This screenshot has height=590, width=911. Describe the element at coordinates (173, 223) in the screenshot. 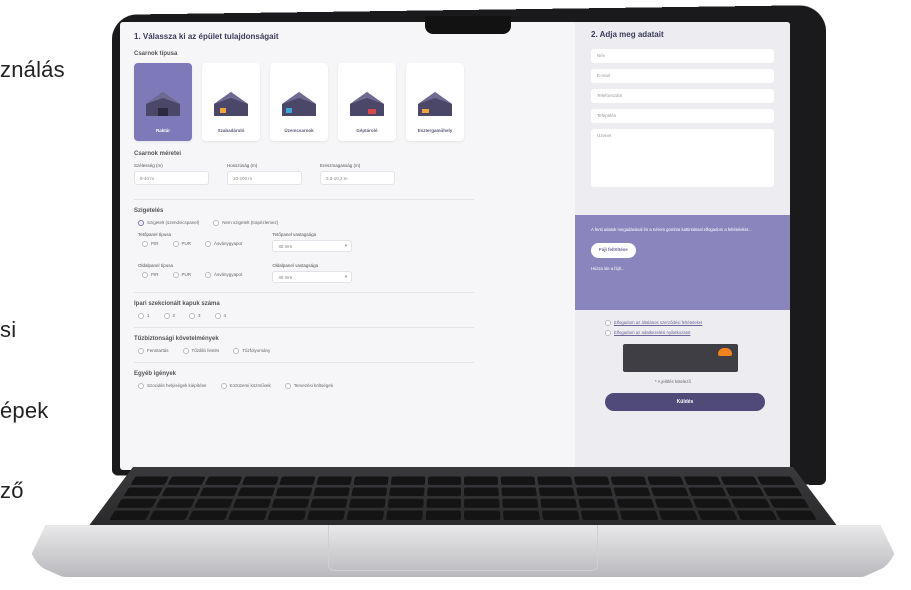

I see `option-label: Szigetelt (szendvicspanel)` at that location.